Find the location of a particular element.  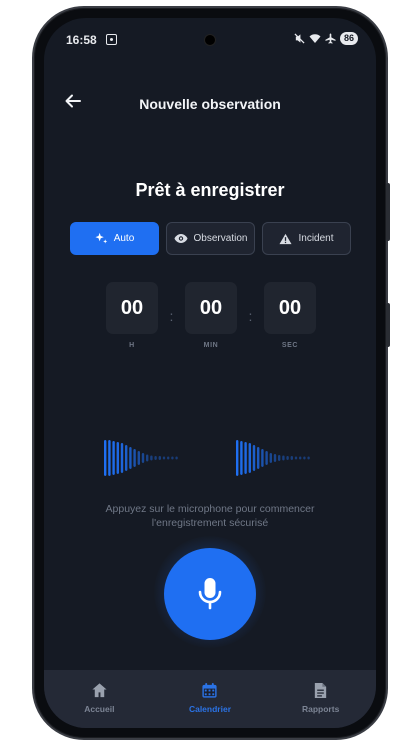

status-bar: 16:58 86 is located at coordinates (210, 38).